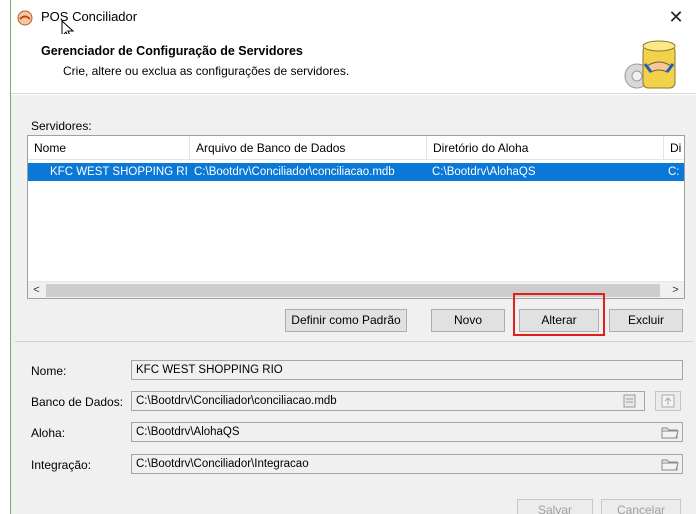 This screenshot has width=696, height=514. Describe the element at coordinates (49, 371) in the screenshot. I see `name-label: Nome:` at that location.